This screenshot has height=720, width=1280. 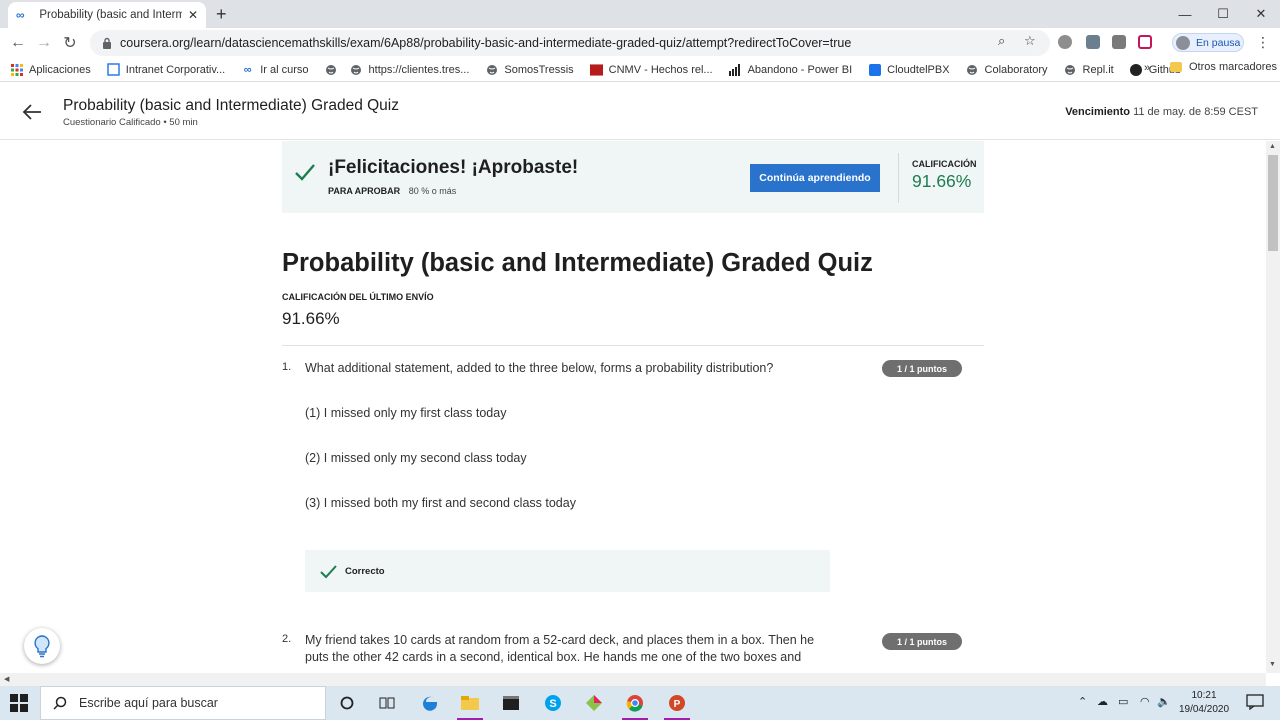 What do you see at coordinates (44, 43) in the screenshot?
I see `forward-button: →` at bounding box center [44, 43].